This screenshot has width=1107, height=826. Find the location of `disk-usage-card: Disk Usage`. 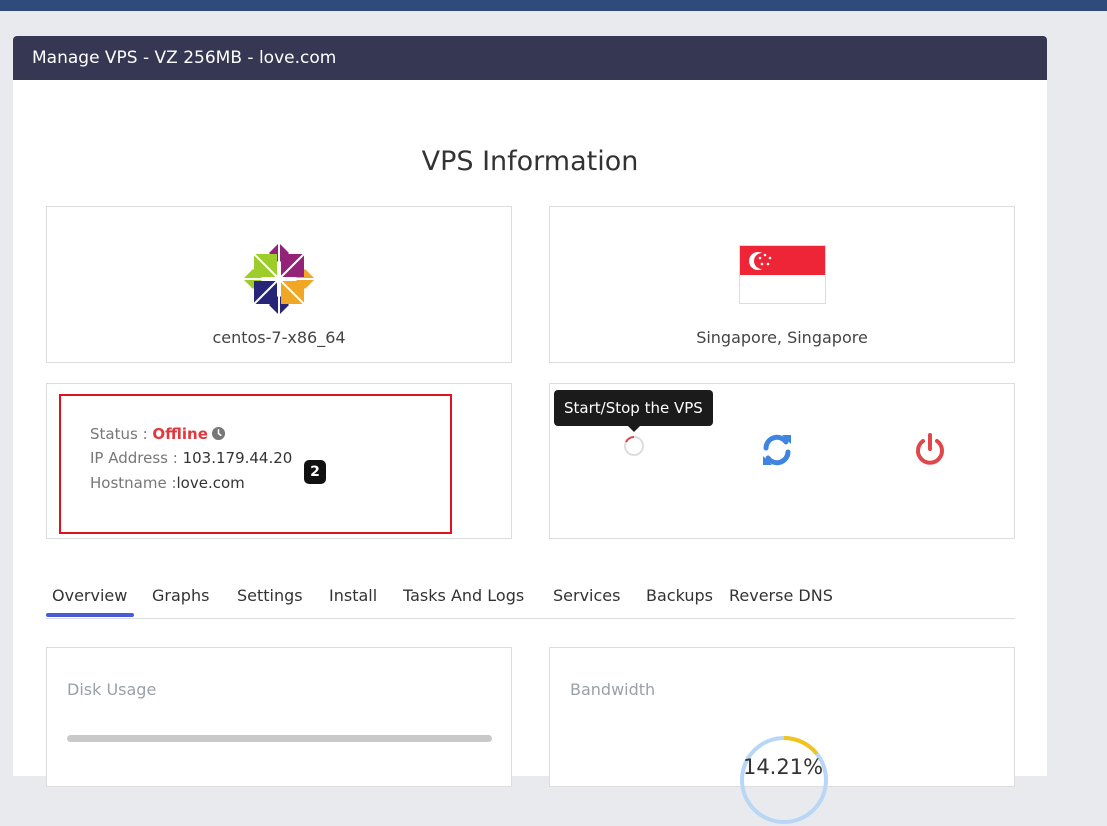

disk-usage-card: Disk Usage is located at coordinates (279, 717).